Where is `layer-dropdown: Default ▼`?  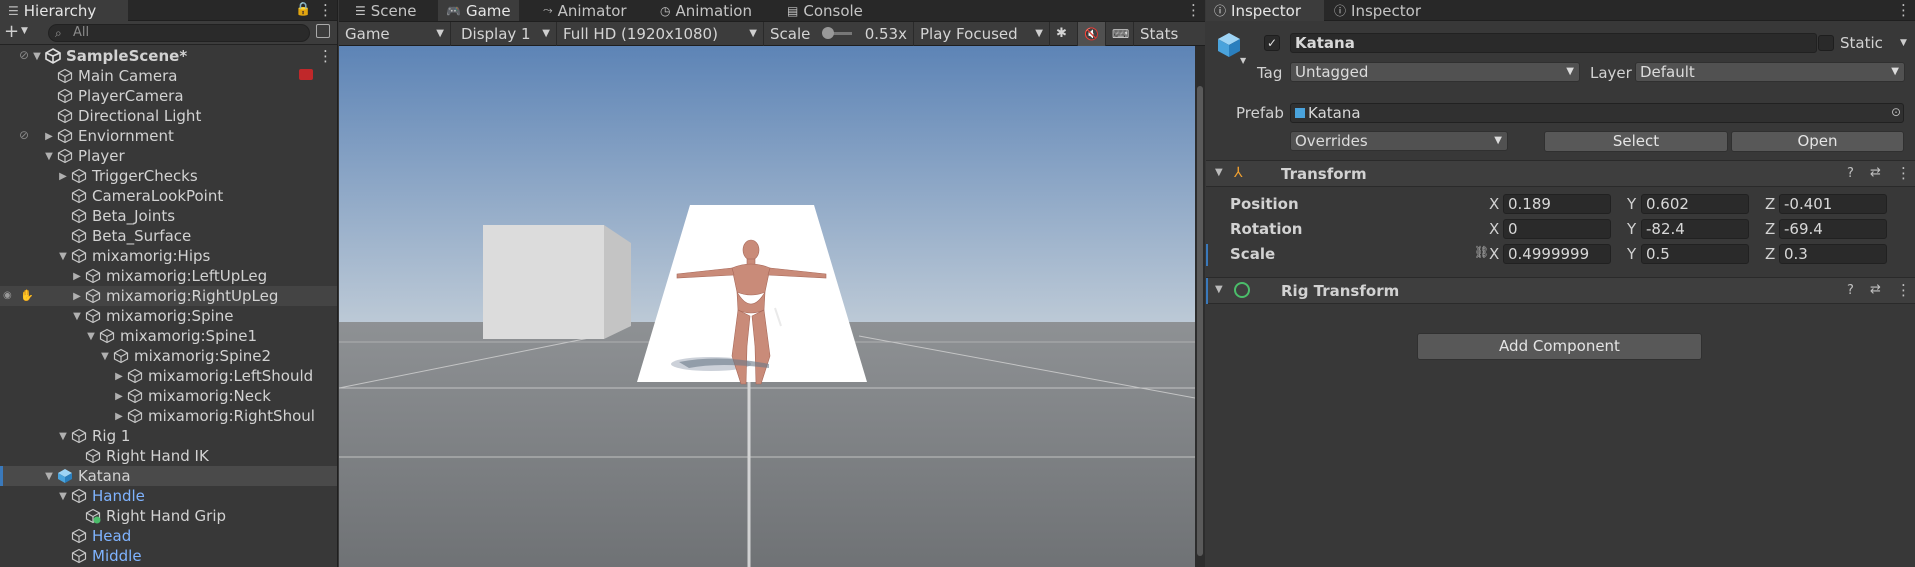
layer-dropdown: Default ▼ is located at coordinates (1770, 72).